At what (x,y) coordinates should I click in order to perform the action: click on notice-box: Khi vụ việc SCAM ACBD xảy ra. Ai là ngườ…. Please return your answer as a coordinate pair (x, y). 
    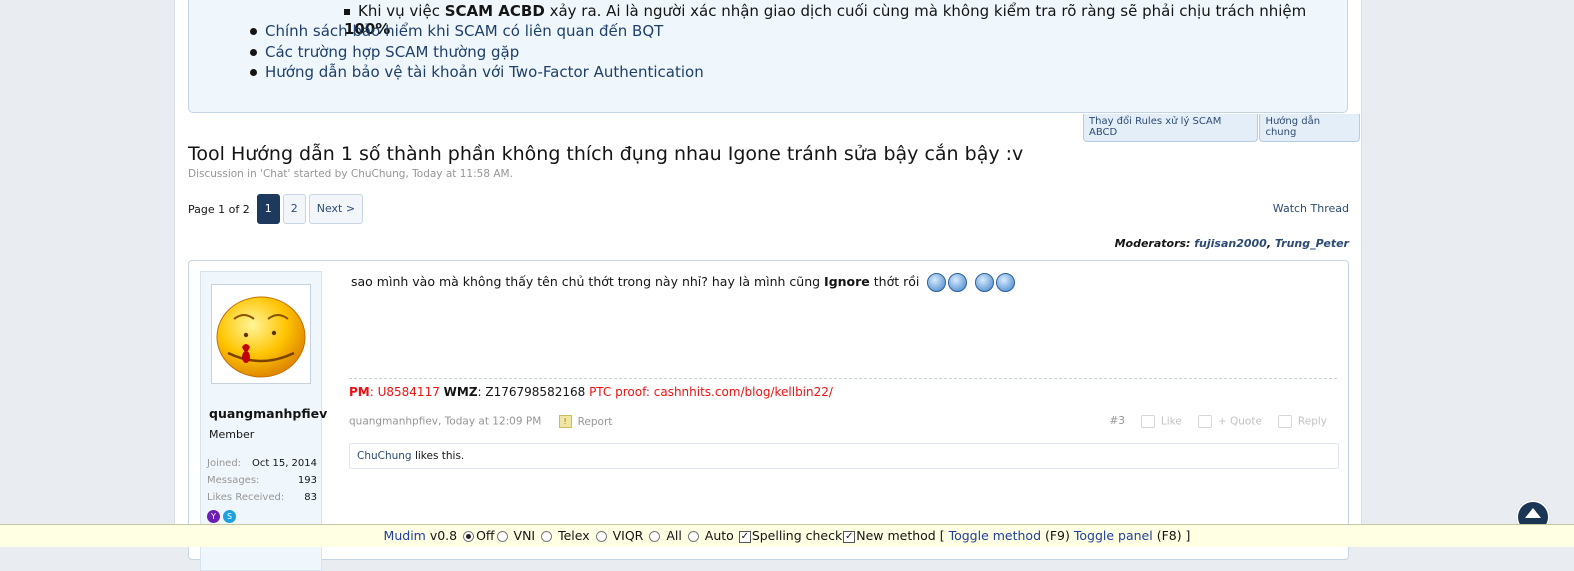
    Looking at the image, I should click on (768, 56).